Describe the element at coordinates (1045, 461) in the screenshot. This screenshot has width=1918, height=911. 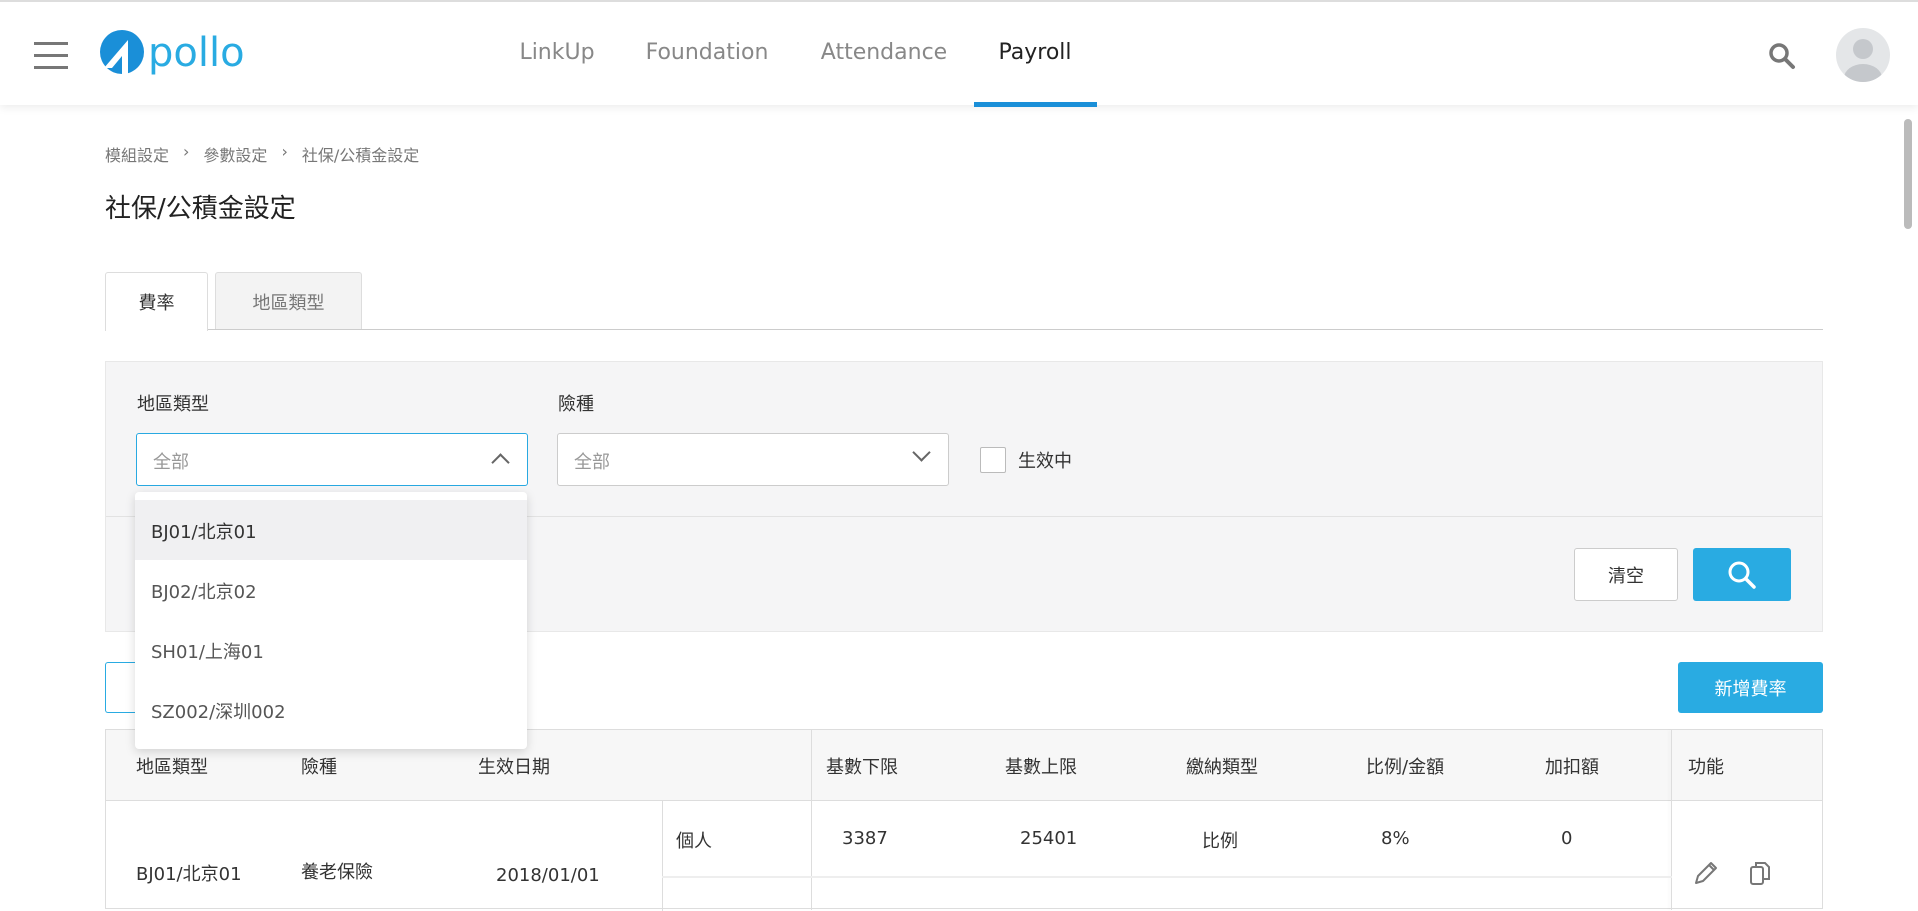
I see `active-label: 生效中` at that location.